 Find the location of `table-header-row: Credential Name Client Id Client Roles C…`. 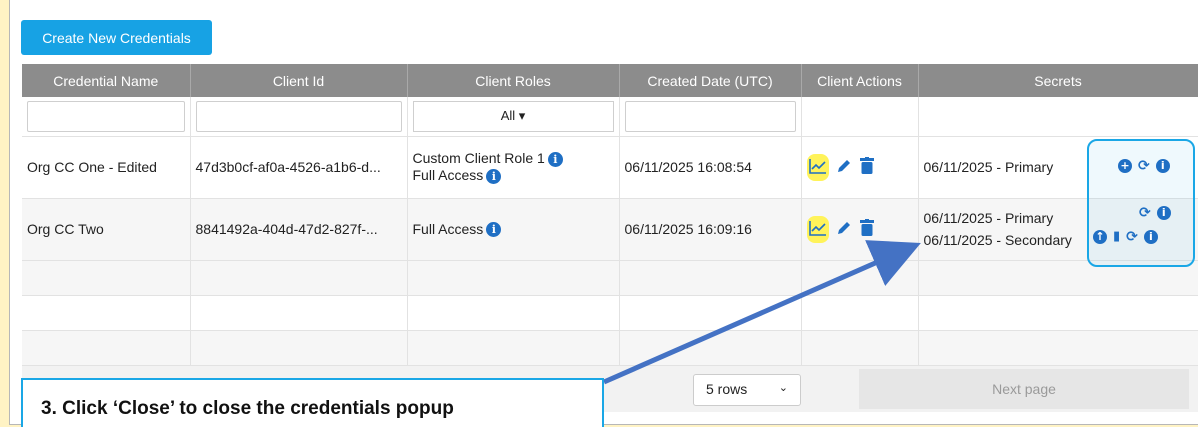

table-header-row: Credential Name Client Id Client Roles C… is located at coordinates (610, 80).